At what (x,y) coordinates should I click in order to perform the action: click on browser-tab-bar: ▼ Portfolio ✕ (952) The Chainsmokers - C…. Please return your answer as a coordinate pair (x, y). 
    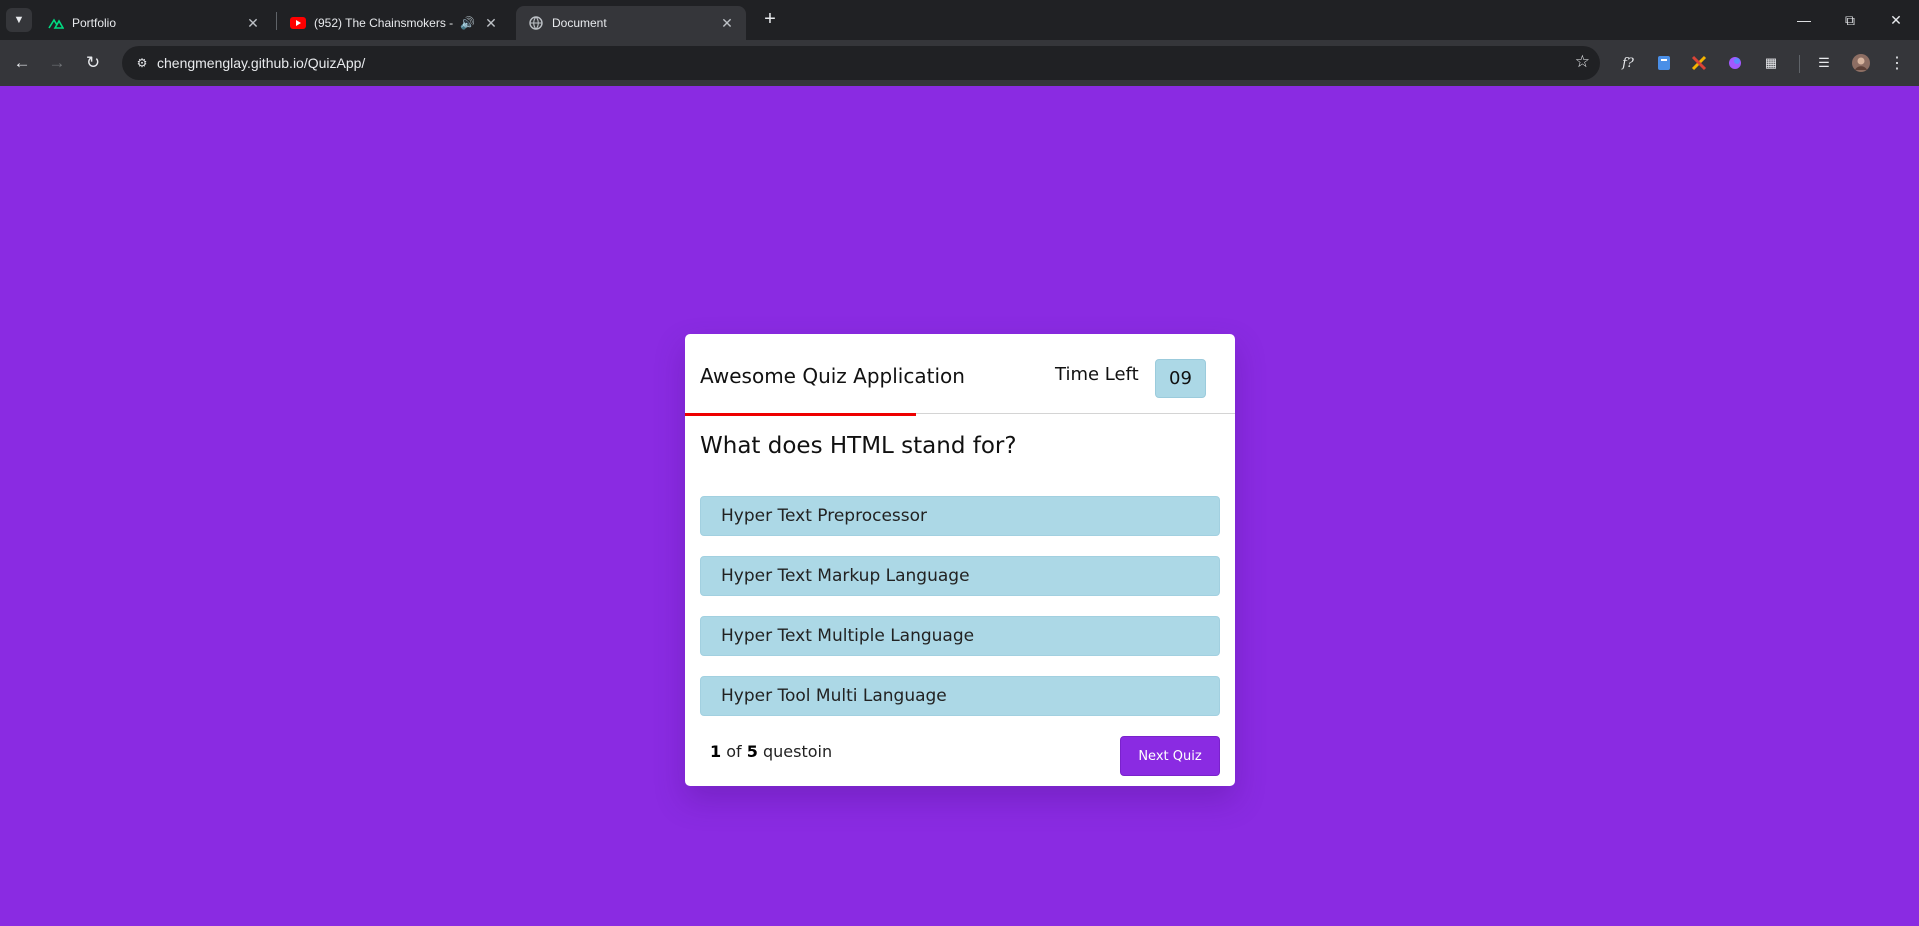
    Looking at the image, I should click on (959, 20).